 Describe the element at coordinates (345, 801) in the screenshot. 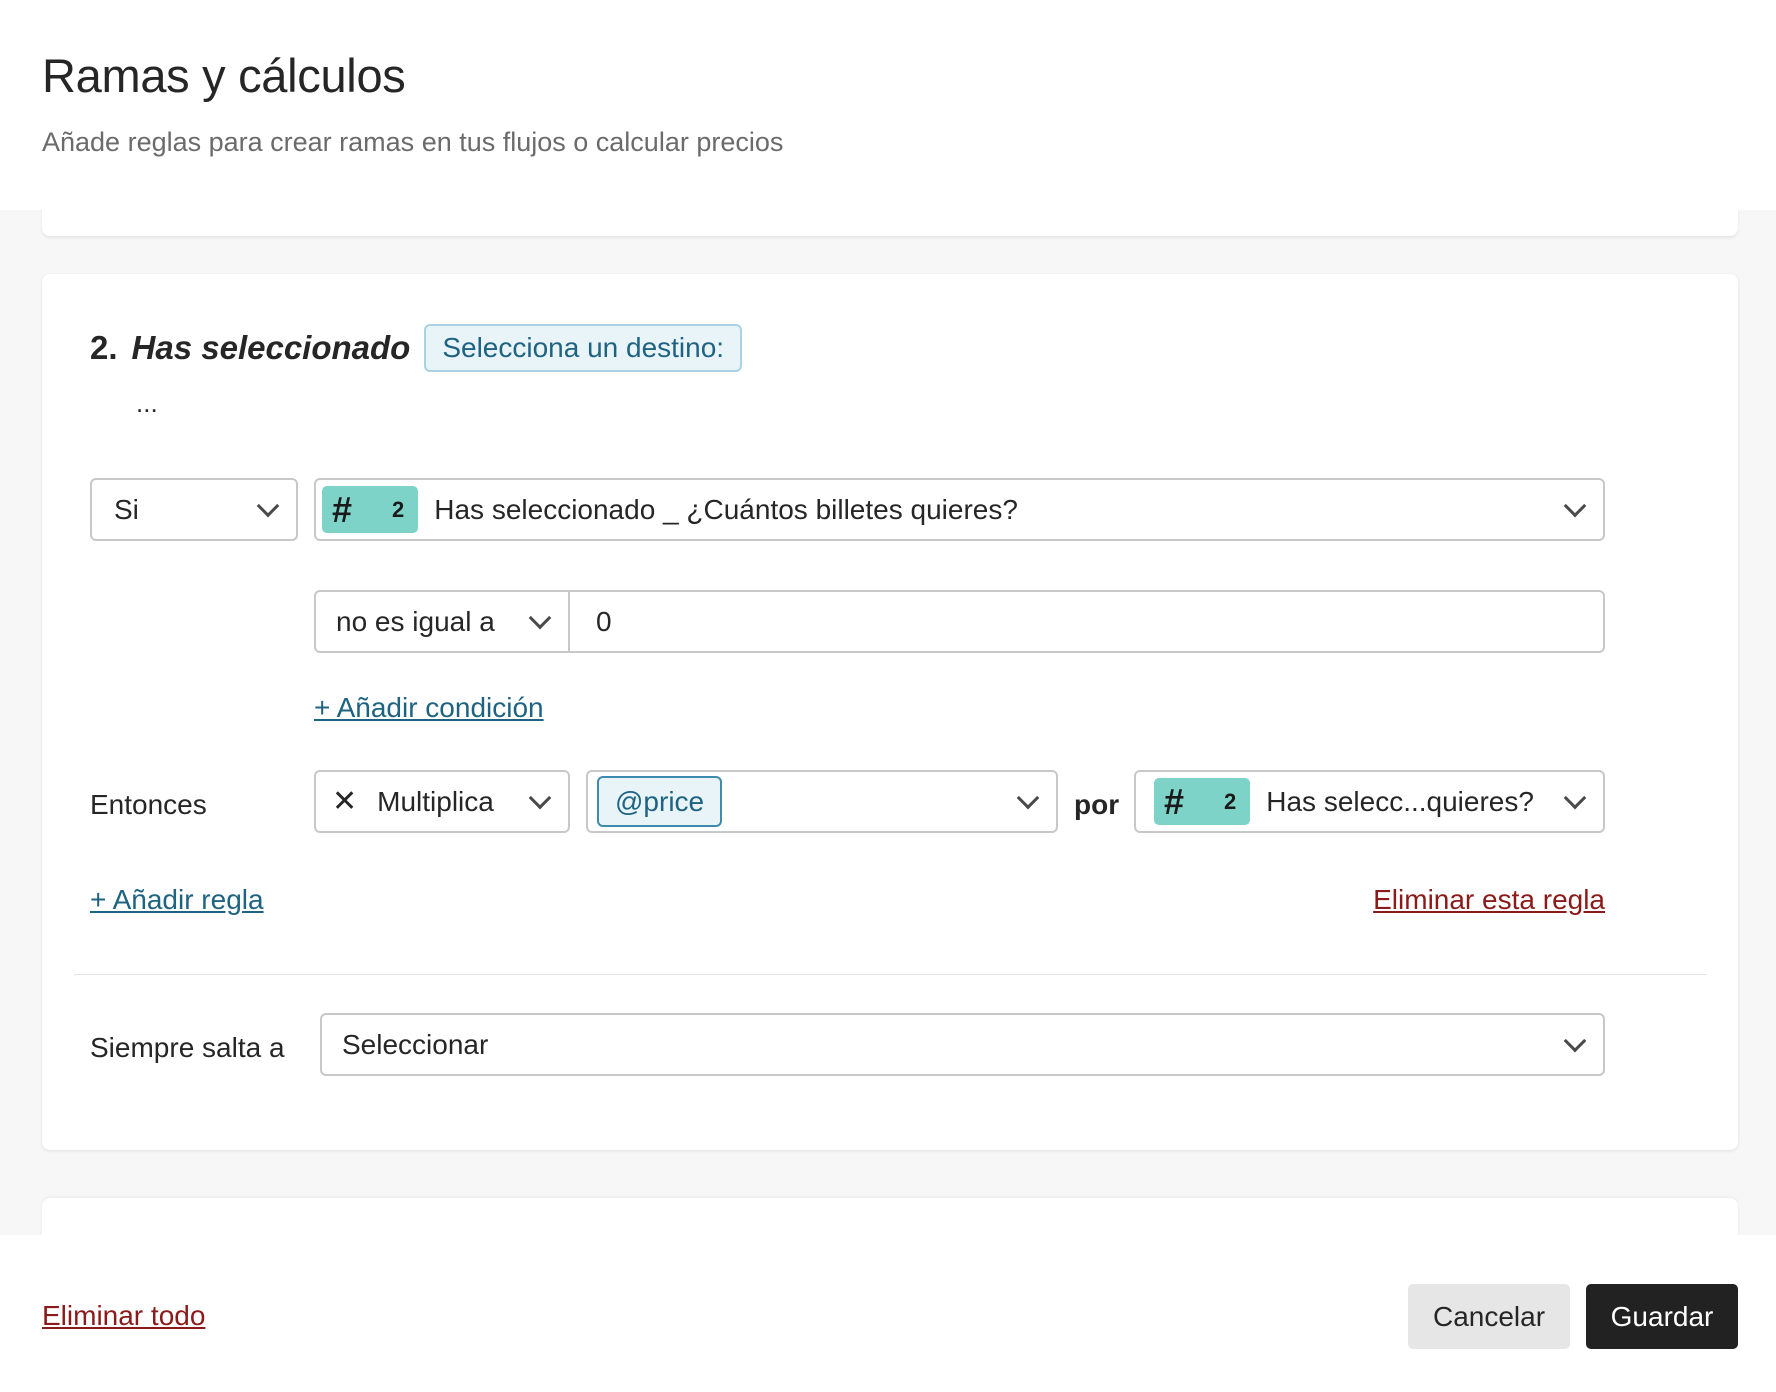

I see `times-icon: ✕` at that location.